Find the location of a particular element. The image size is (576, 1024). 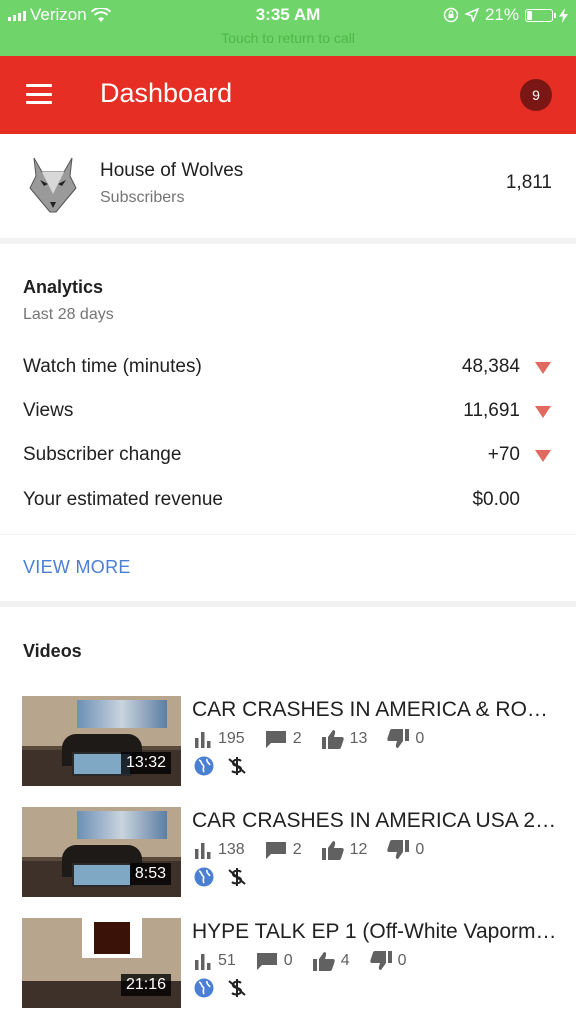

video-title: CAR CRASHES IN AMERICA & ROADS is located at coordinates (376, 709).